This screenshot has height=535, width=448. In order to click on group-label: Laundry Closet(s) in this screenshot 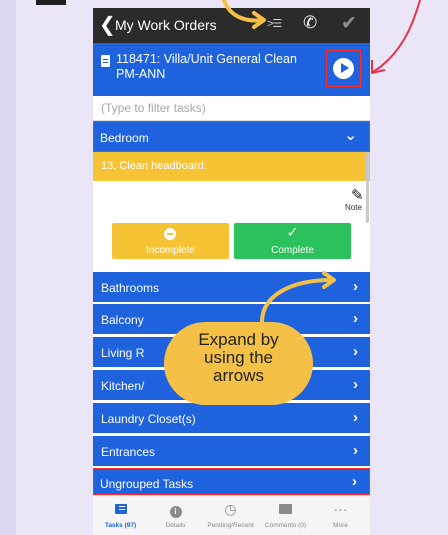, I will do `click(148, 419)`.